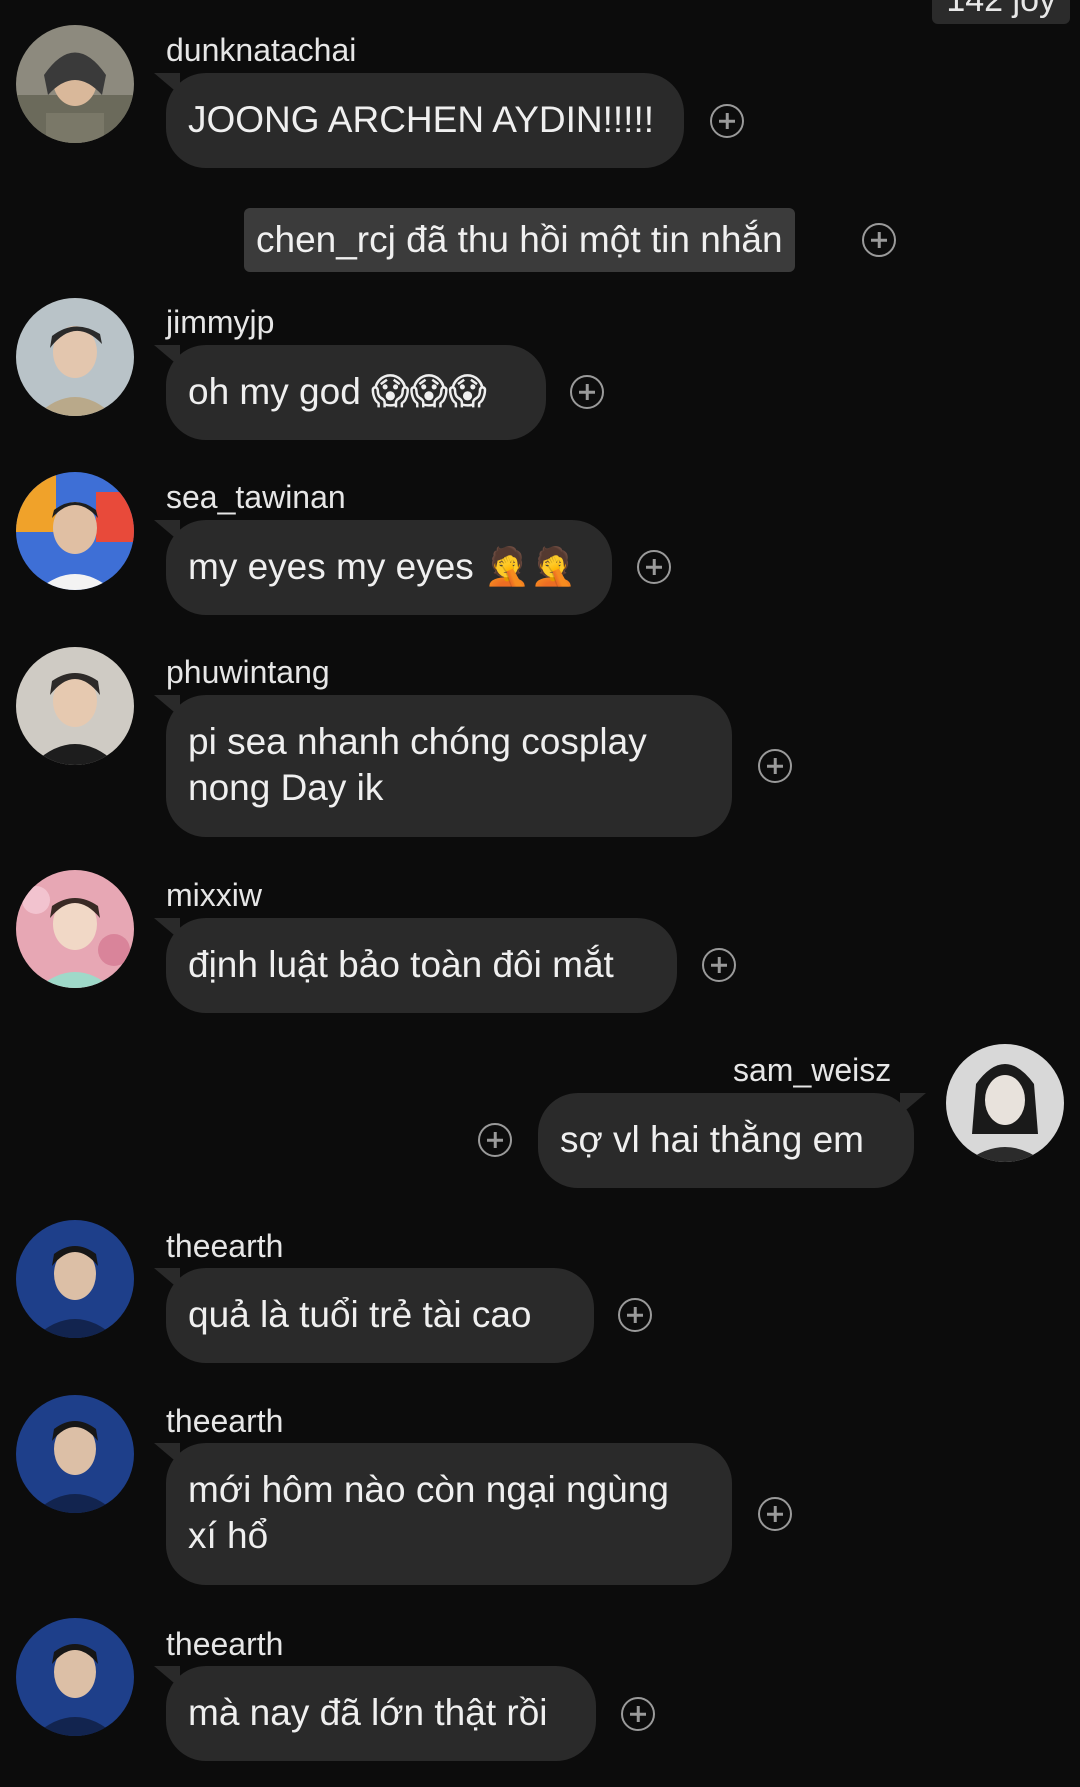 This screenshot has width=1080, height=1787. I want to click on message-bubble: quả là tuổi trẻ tài cao, so click(374, 1315).